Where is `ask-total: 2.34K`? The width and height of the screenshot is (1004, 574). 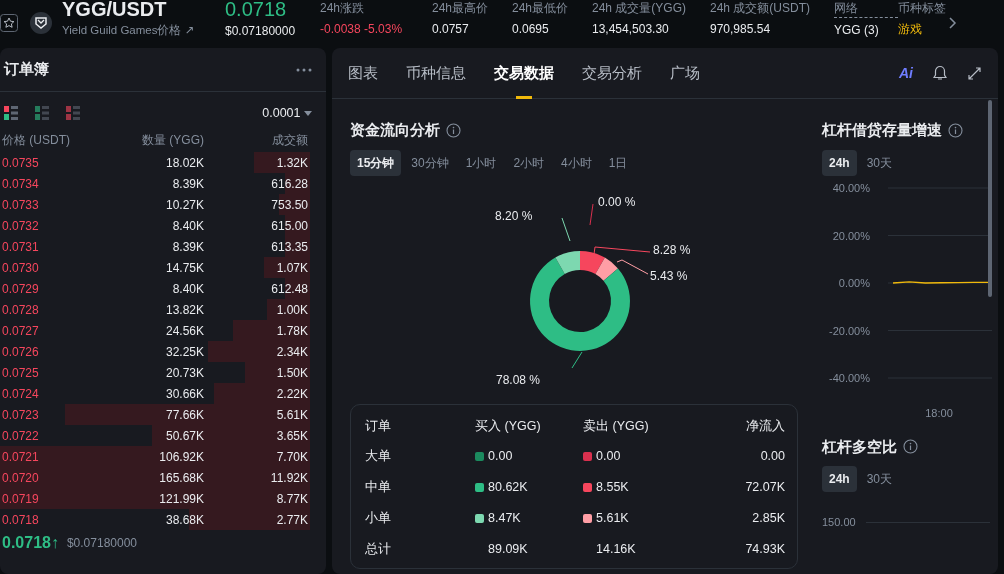 ask-total: 2.34K is located at coordinates (291, 352).